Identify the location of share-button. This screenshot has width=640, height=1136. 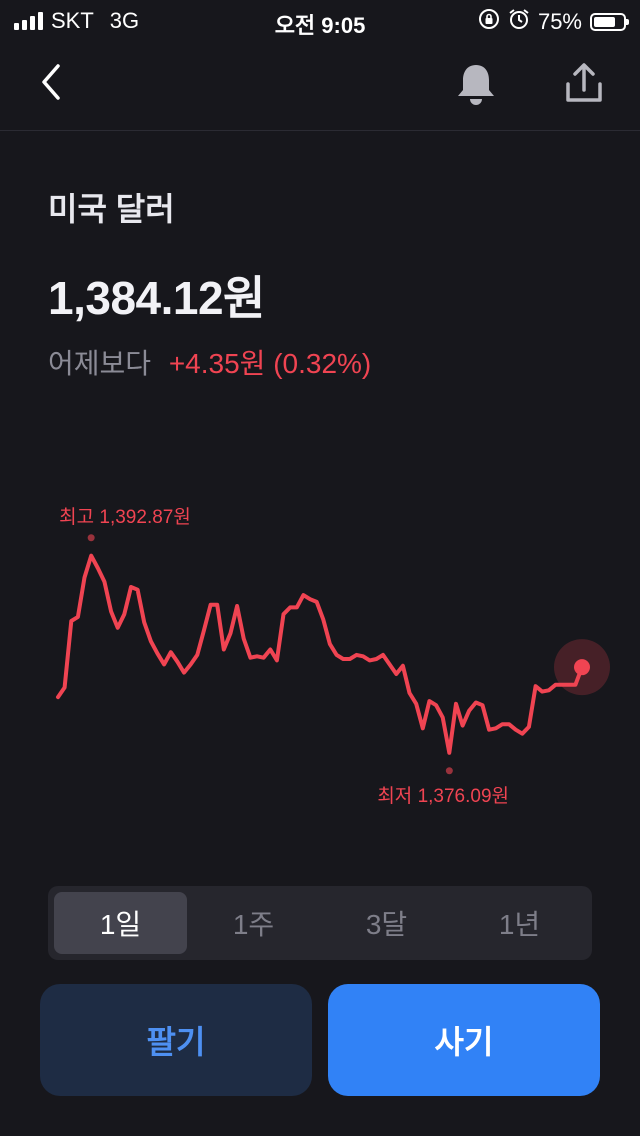
(584, 84).